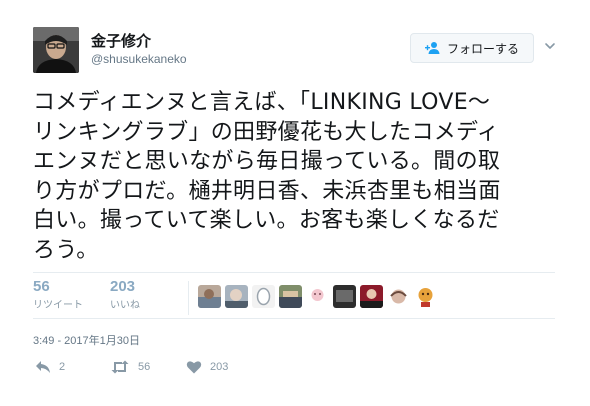 The image size is (590, 406). What do you see at coordinates (267, 161) in the screenshot?
I see `tweet-line: エンヌだと思いながら毎日撮っている。間の取` at bounding box center [267, 161].